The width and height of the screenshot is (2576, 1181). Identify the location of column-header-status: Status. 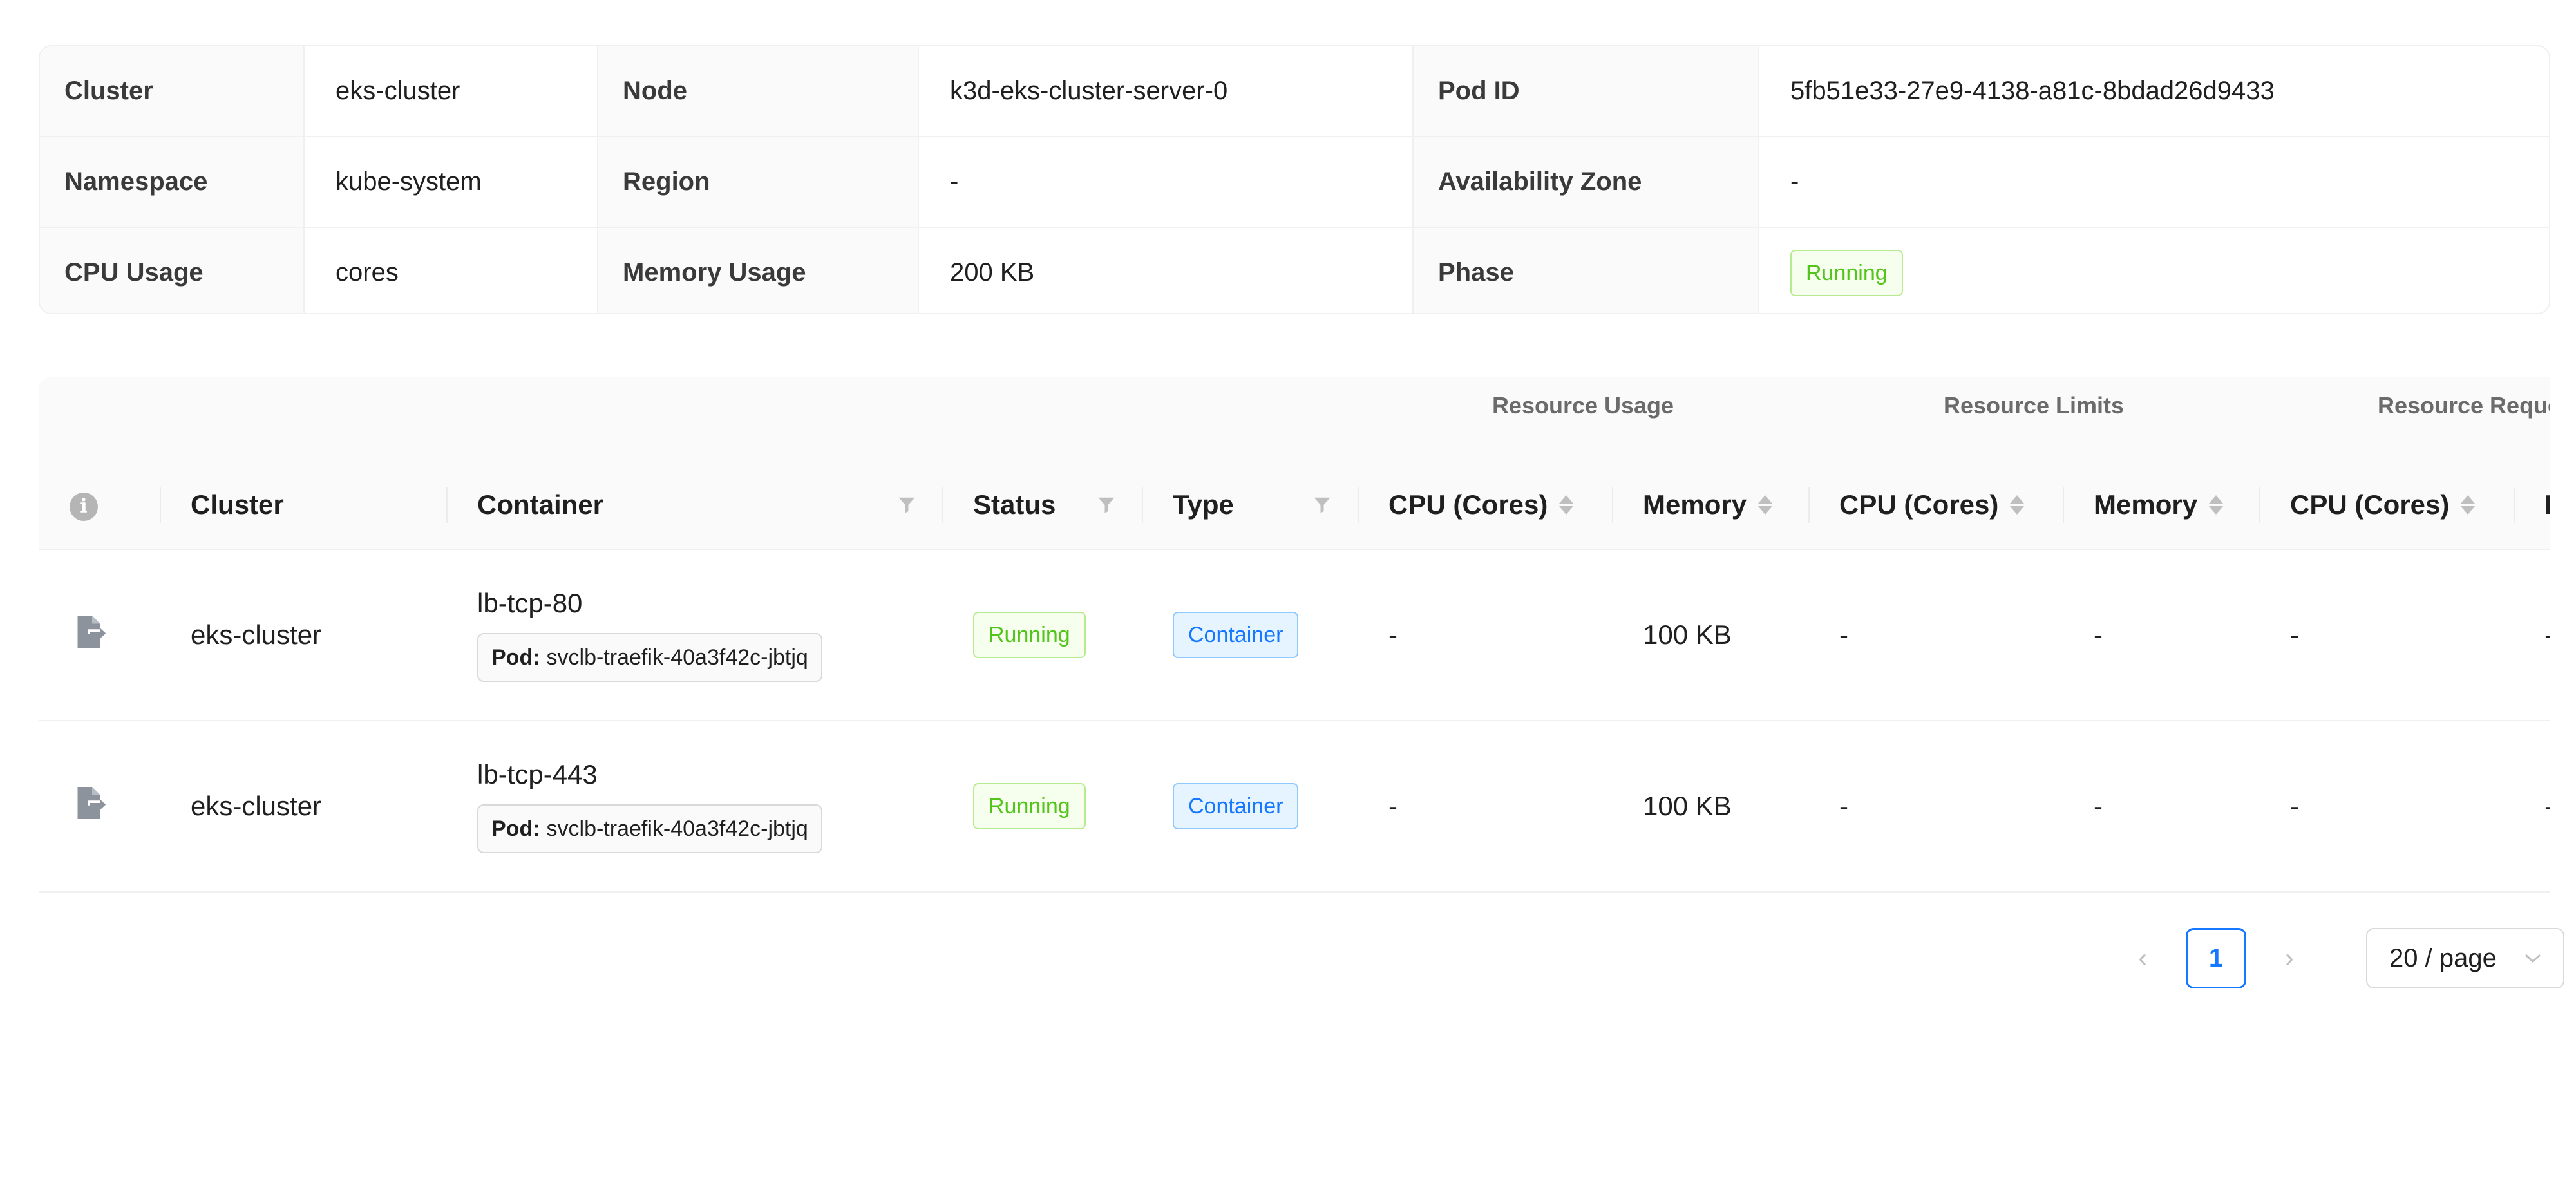
(1042, 505).